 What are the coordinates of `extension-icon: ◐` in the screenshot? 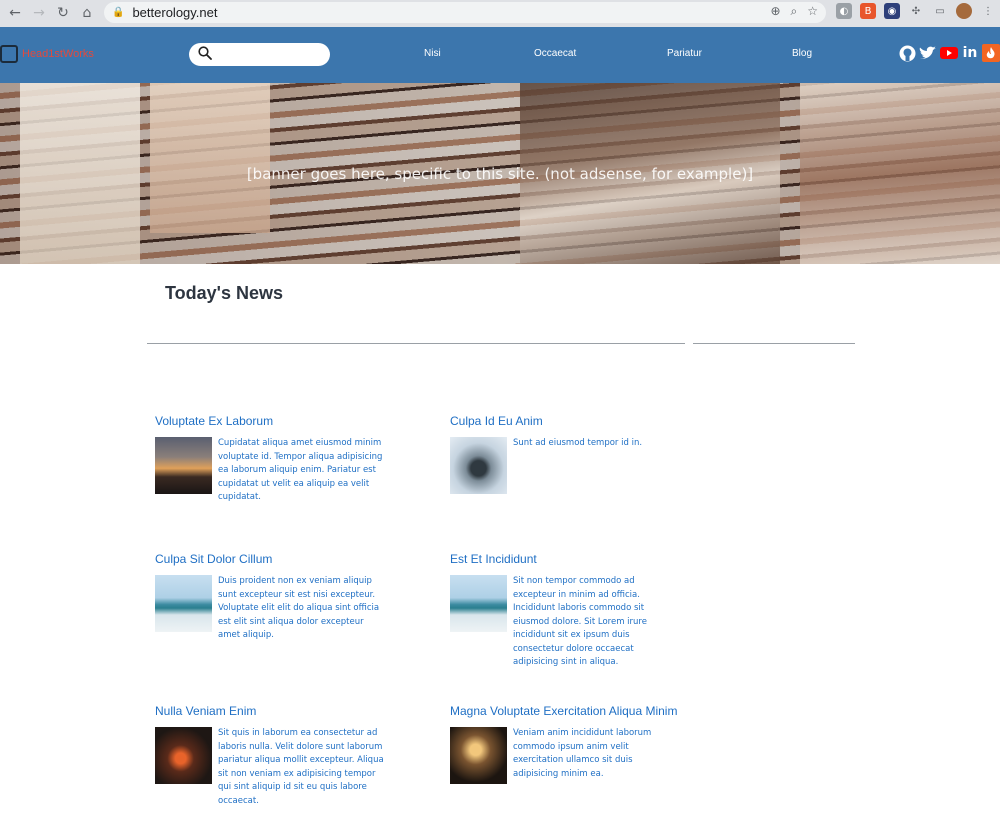 It's located at (844, 11).